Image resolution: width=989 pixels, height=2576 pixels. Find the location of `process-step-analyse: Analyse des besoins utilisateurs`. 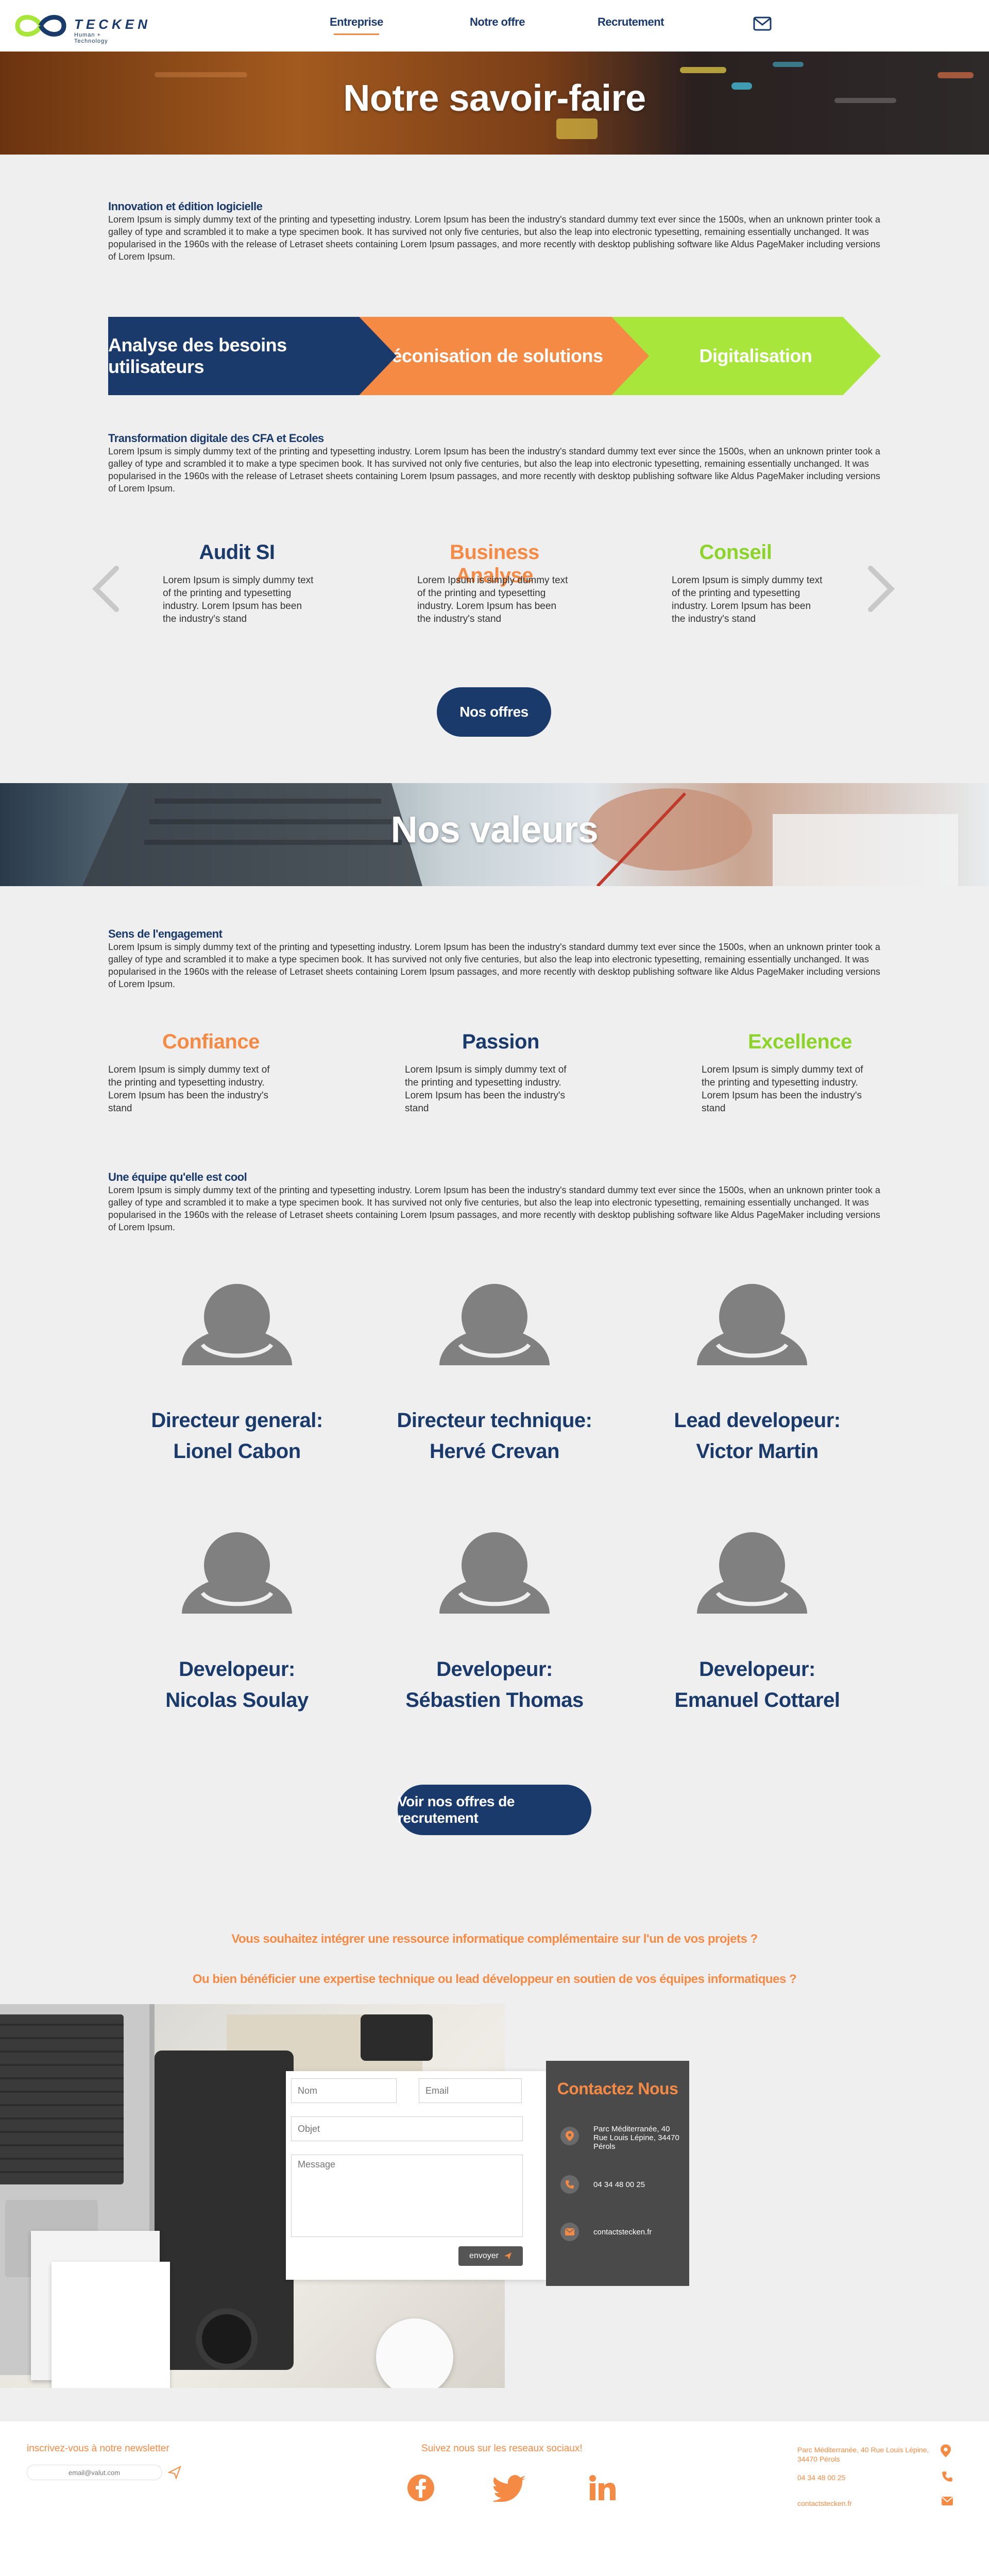

process-step-analyse: Analyse des besoins utilisateurs is located at coordinates (252, 356).